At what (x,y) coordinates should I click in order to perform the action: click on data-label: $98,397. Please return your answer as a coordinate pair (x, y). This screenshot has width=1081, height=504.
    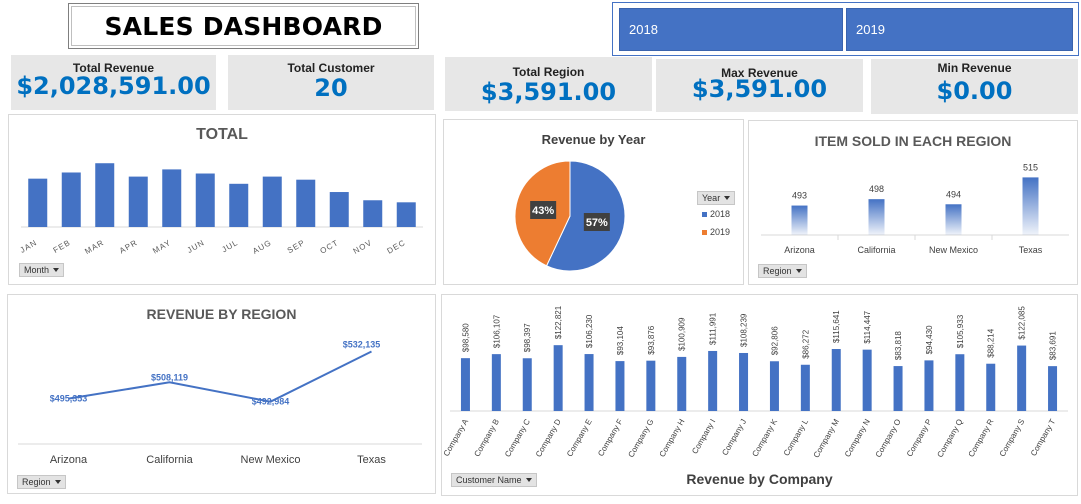
    Looking at the image, I should click on (527, 337).